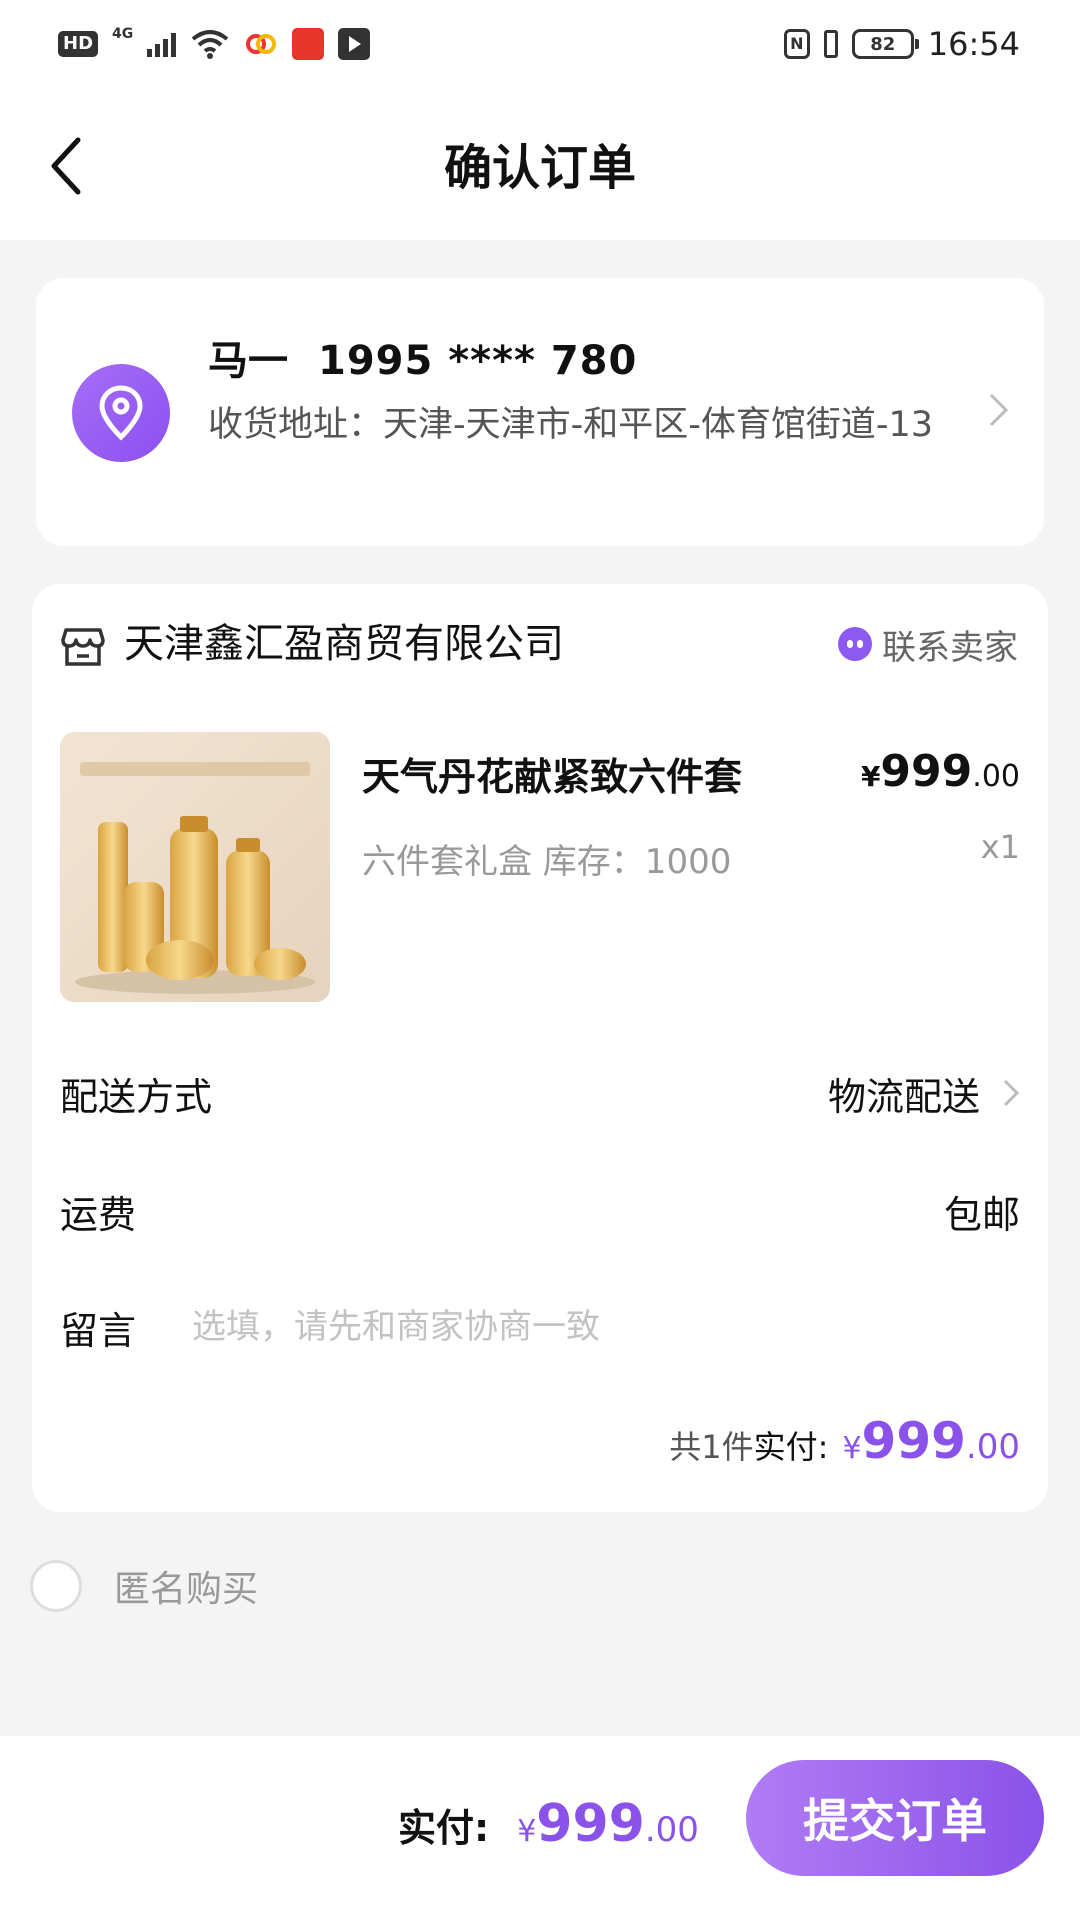 Image resolution: width=1080 pixels, height=1920 pixels. I want to click on shipping-fee-row: 运费 包邮, so click(540, 1211).